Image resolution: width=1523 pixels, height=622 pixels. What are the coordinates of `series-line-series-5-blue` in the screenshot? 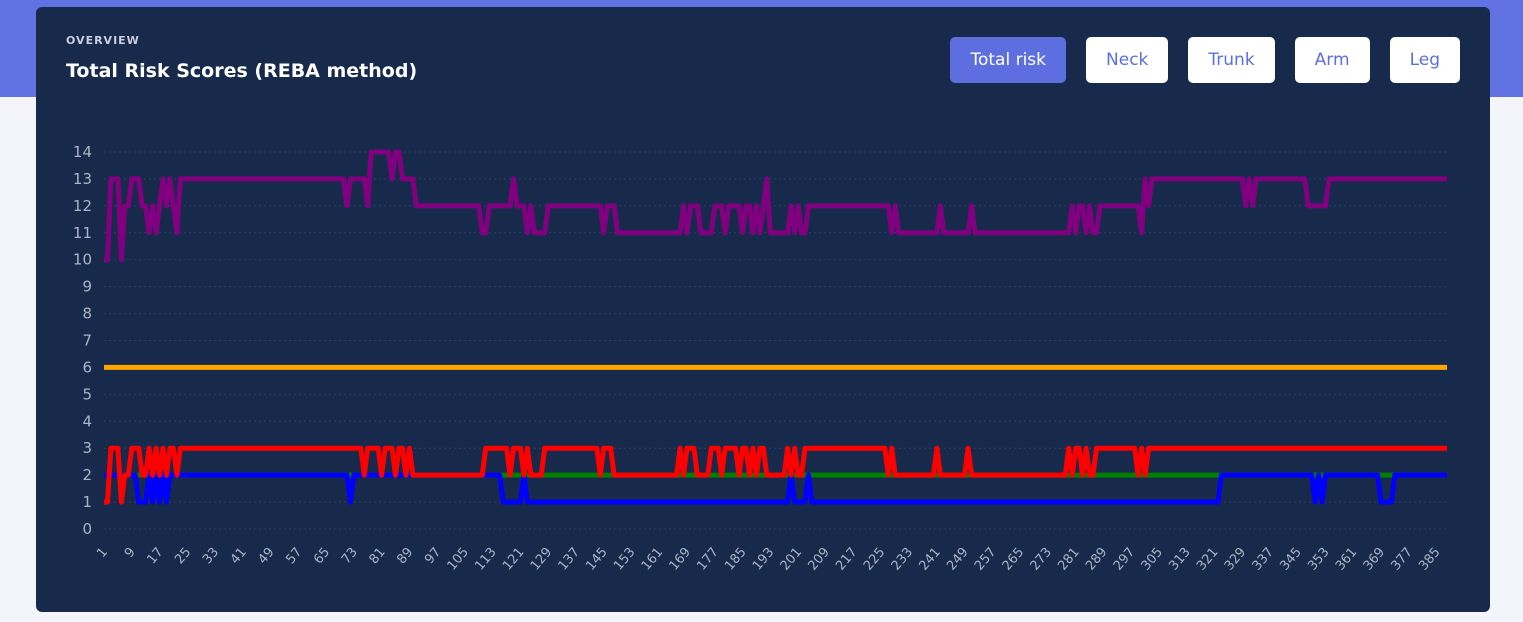 It's located at (775, 488).